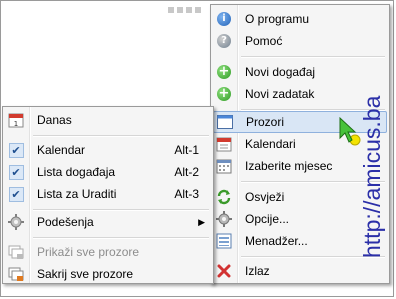 Image resolution: width=396 pixels, height=299 pixels. What do you see at coordinates (224, 93) in the screenshot?
I see `add-task-icon: +` at bounding box center [224, 93].